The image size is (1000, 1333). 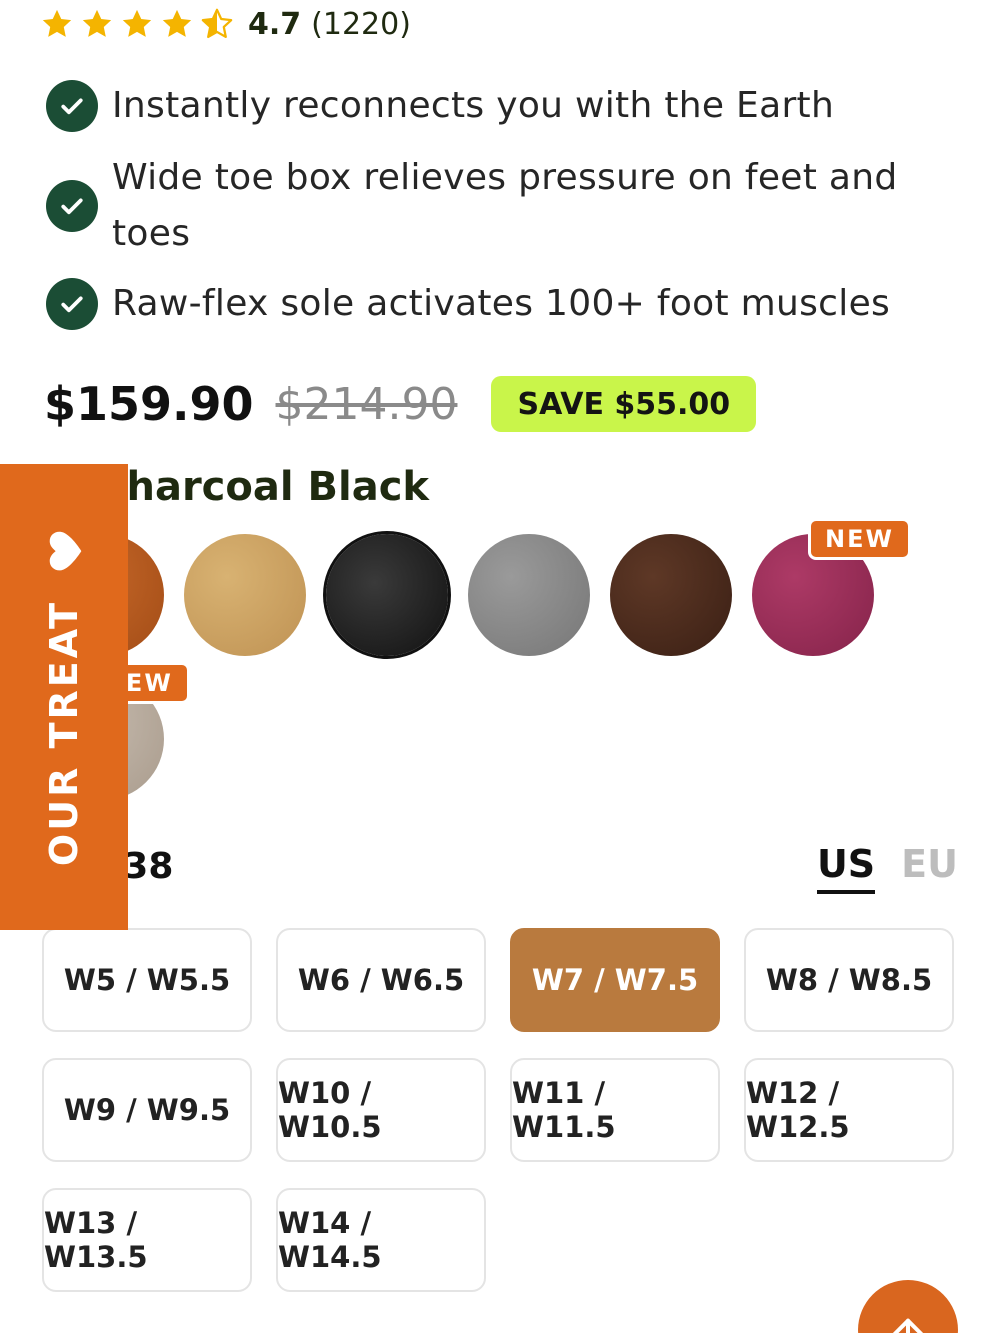 I want to click on compare-at-price: $214.90, so click(x=366, y=404).